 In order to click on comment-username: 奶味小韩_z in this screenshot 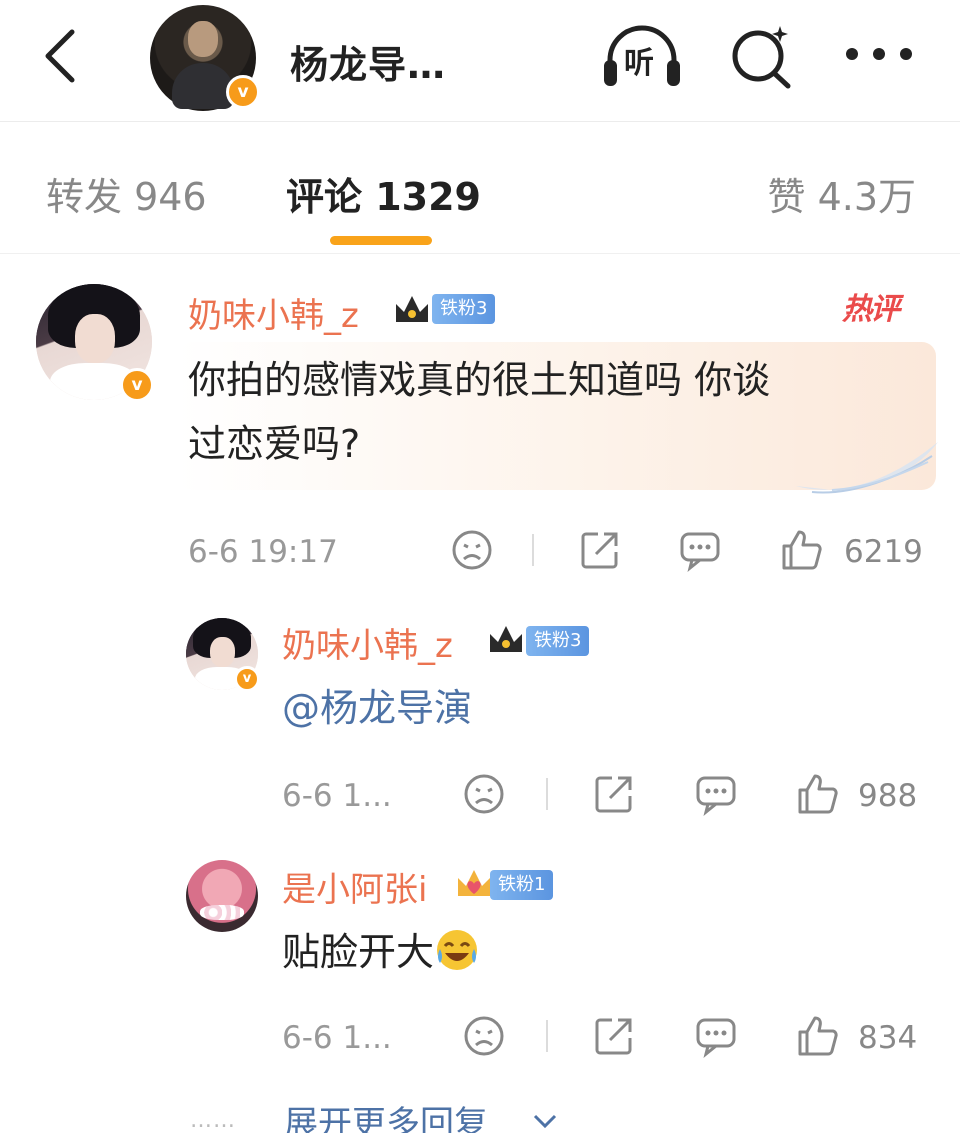, I will do `click(273, 312)`.